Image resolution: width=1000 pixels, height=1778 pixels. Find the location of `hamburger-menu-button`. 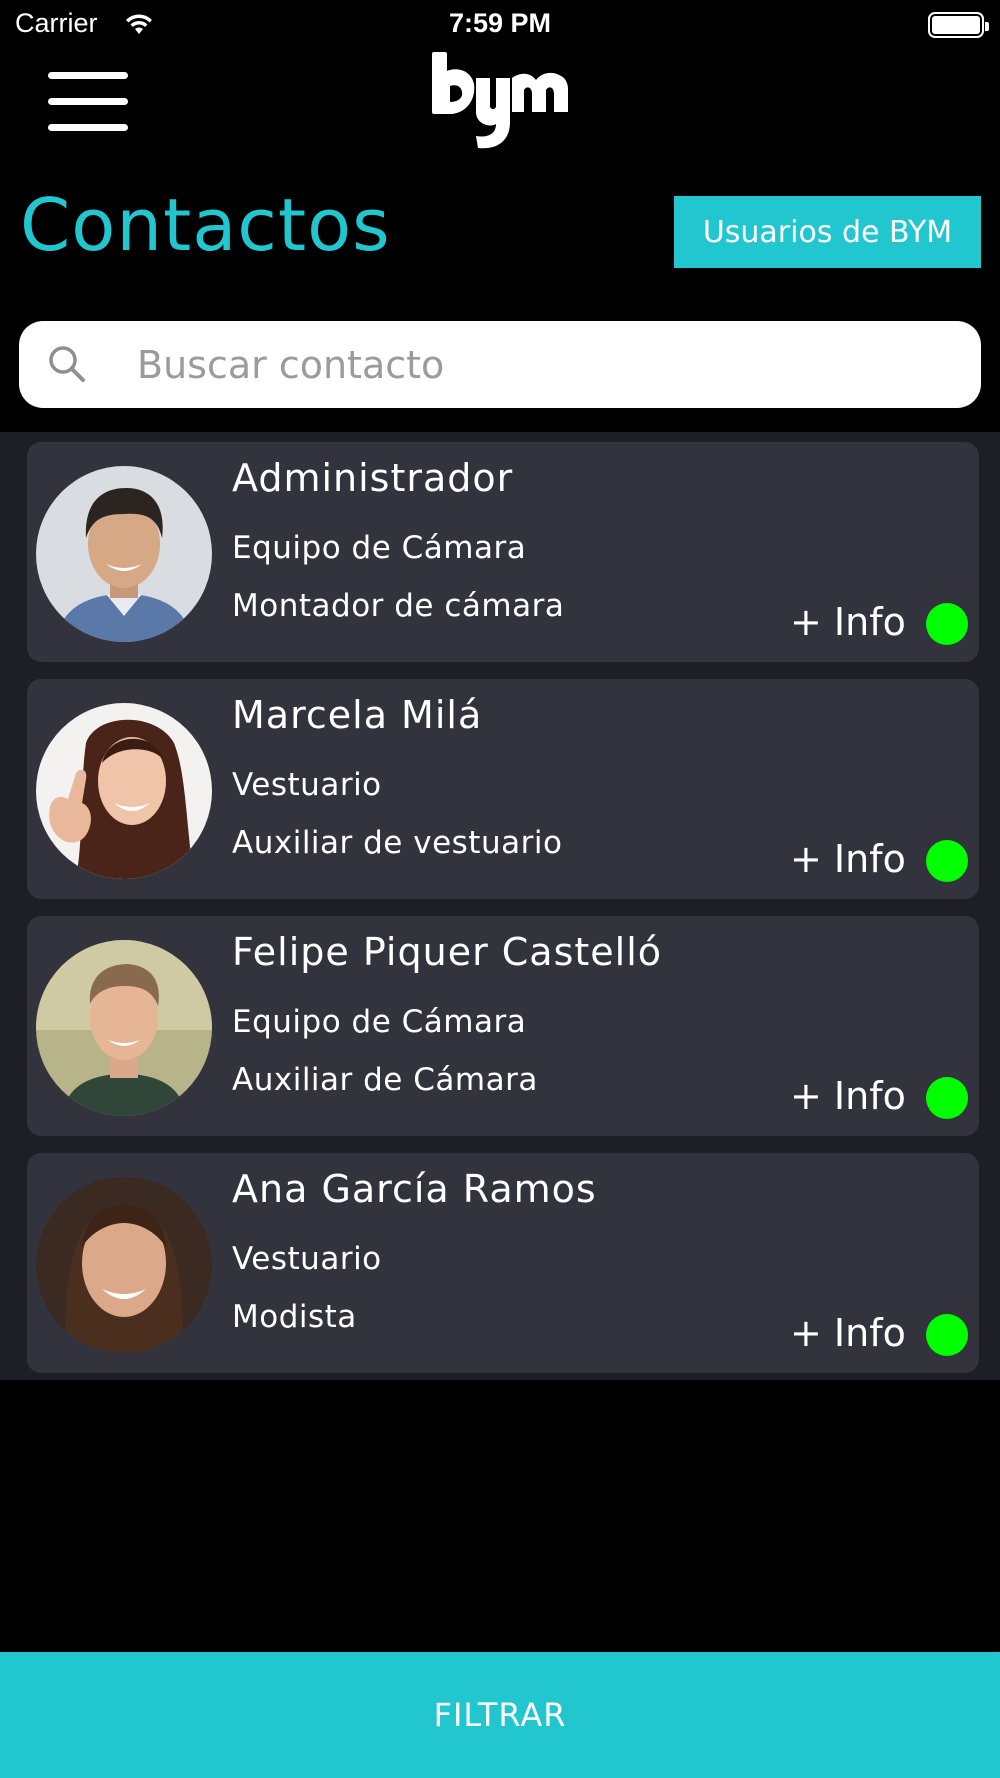

hamburger-menu-button is located at coordinates (88, 102).